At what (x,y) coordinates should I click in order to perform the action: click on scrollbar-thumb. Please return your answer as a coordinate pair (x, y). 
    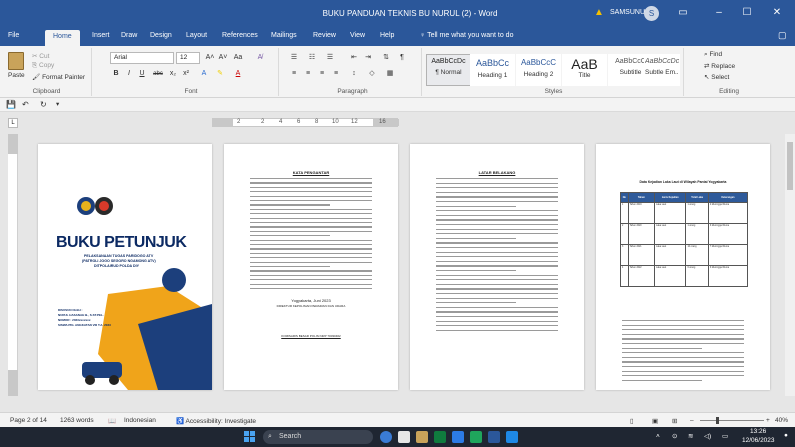
    Looking at the image, I should click on (790, 166).